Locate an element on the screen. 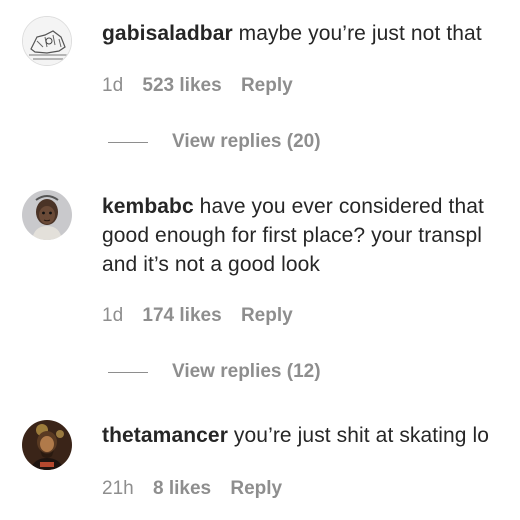  comment-username: thetamancer is located at coordinates (165, 435).